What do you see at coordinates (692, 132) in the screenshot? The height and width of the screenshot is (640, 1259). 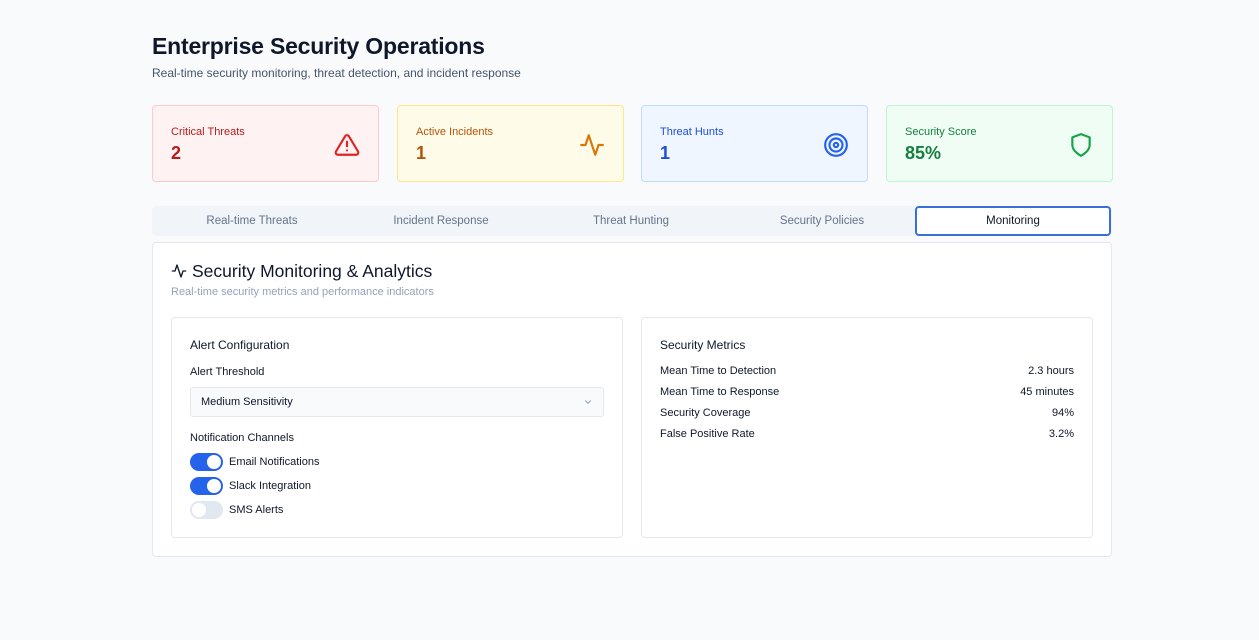 I see `stat-label: Threat Hunts` at bounding box center [692, 132].